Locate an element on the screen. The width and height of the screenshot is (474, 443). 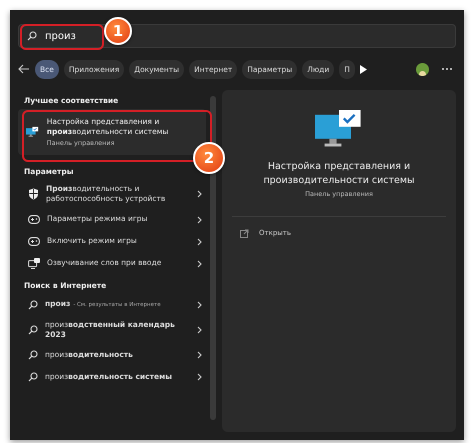
avatar is located at coordinates (422, 69).